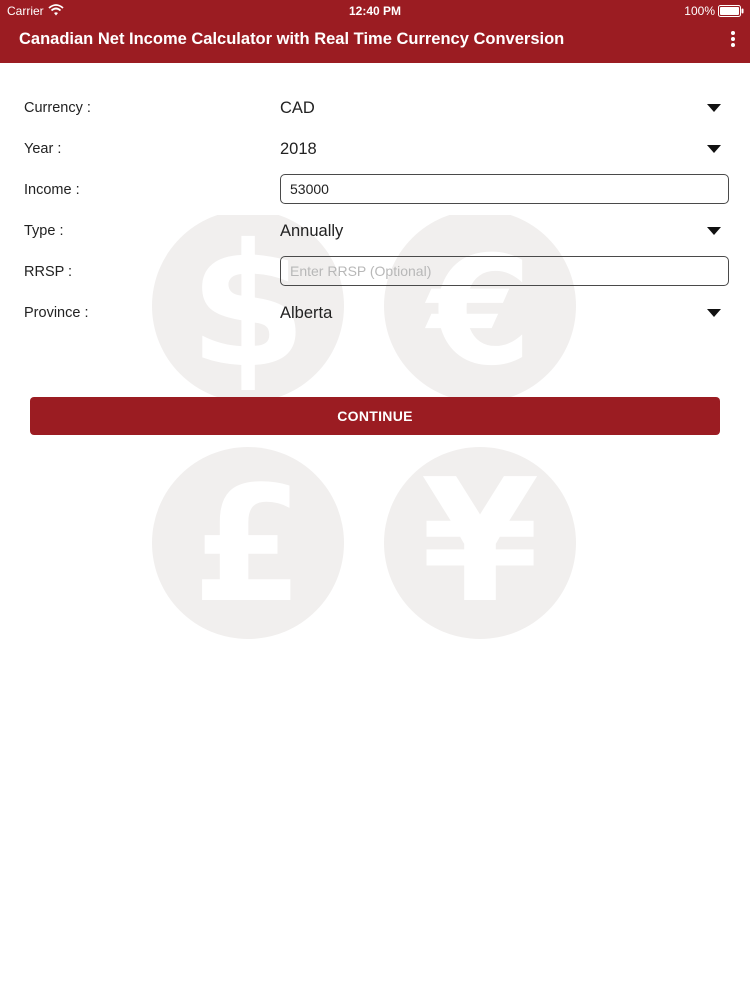  I want to click on province-value: Alberta, so click(306, 313).